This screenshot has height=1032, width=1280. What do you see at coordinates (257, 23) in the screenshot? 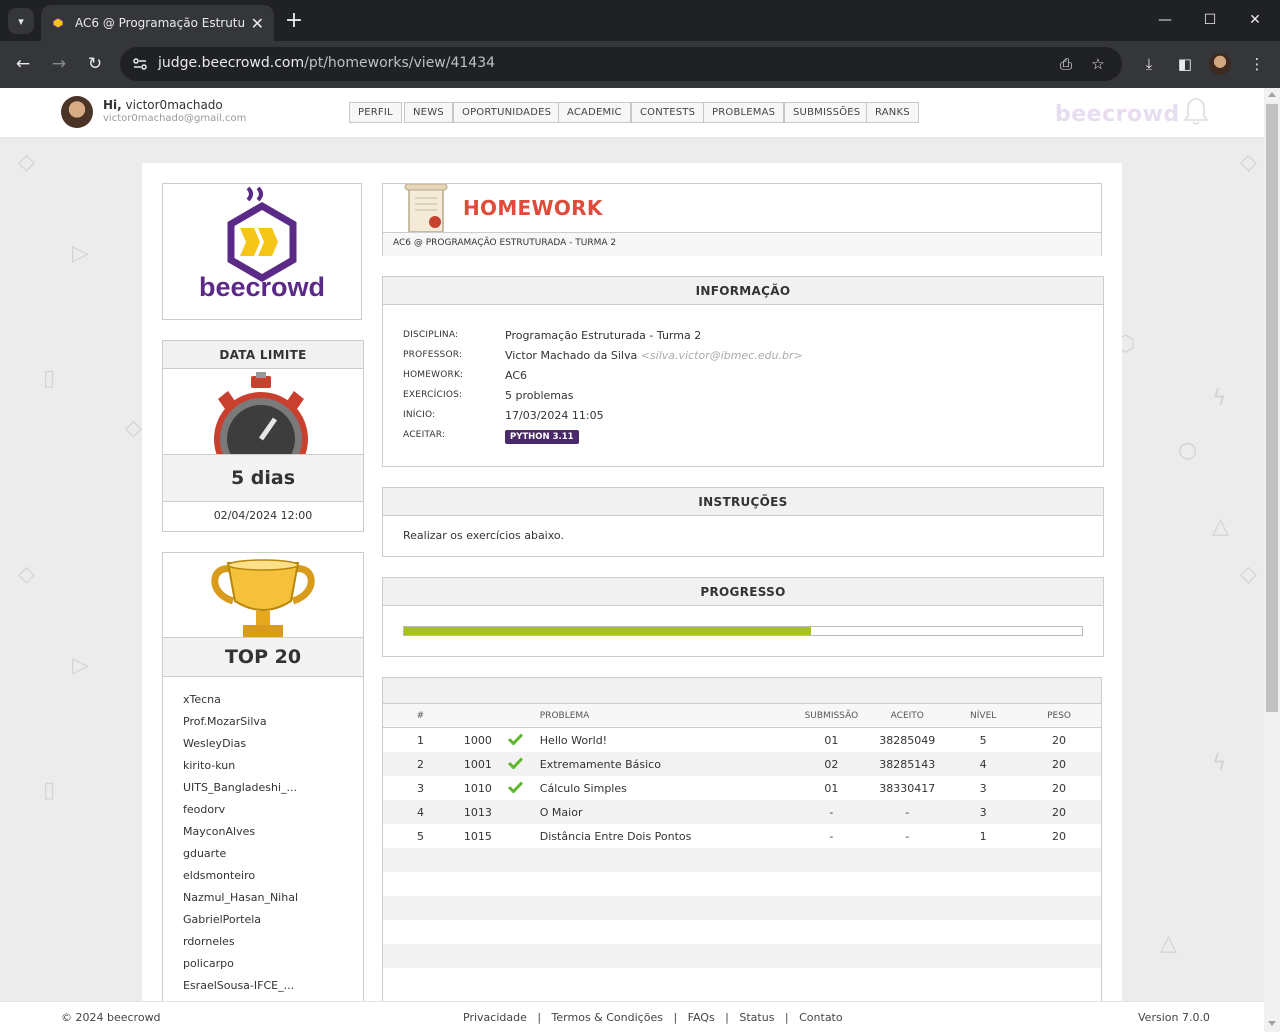
I see `tab-close-icon: ✕` at bounding box center [257, 23].